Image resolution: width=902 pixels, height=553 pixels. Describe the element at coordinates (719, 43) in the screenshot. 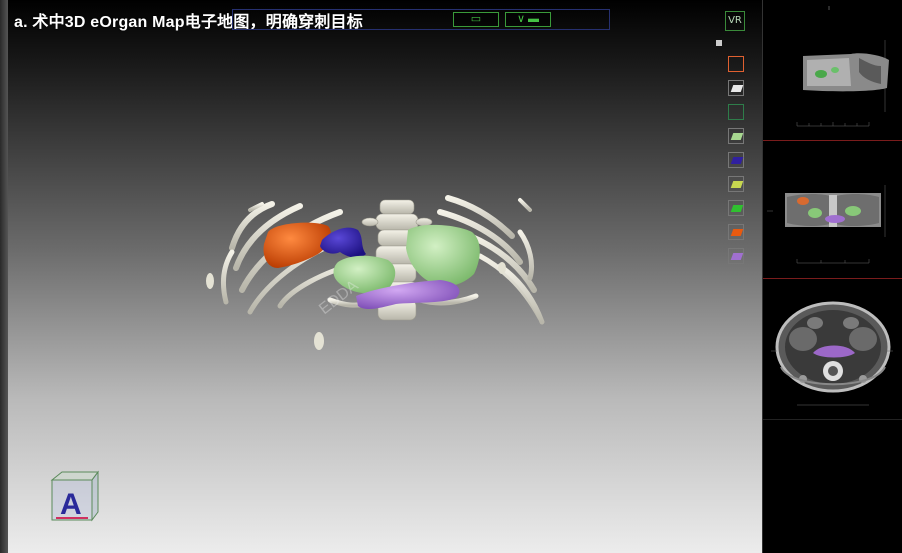

I see `collapse-handle` at that location.